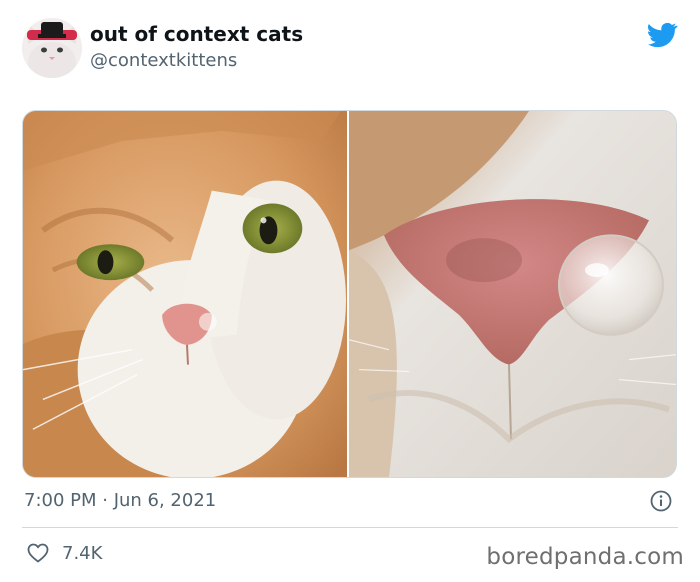 The image size is (700, 582). Describe the element at coordinates (661, 501) in the screenshot. I see `info-icon` at that location.